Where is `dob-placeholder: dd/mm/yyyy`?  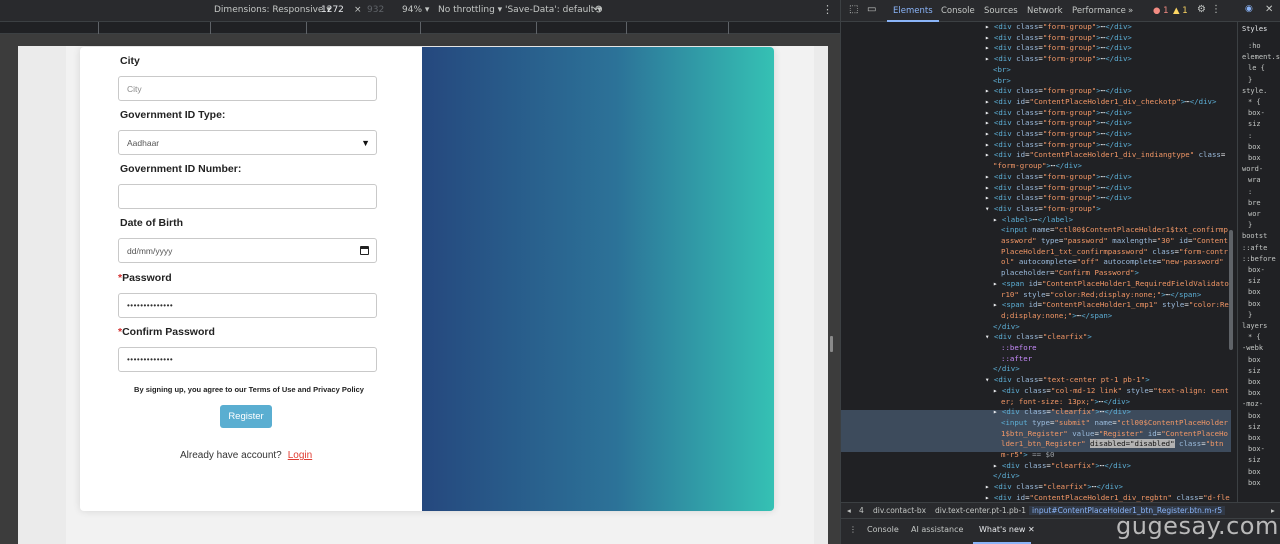
dob-placeholder: dd/mm/yyyy is located at coordinates (150, 250).